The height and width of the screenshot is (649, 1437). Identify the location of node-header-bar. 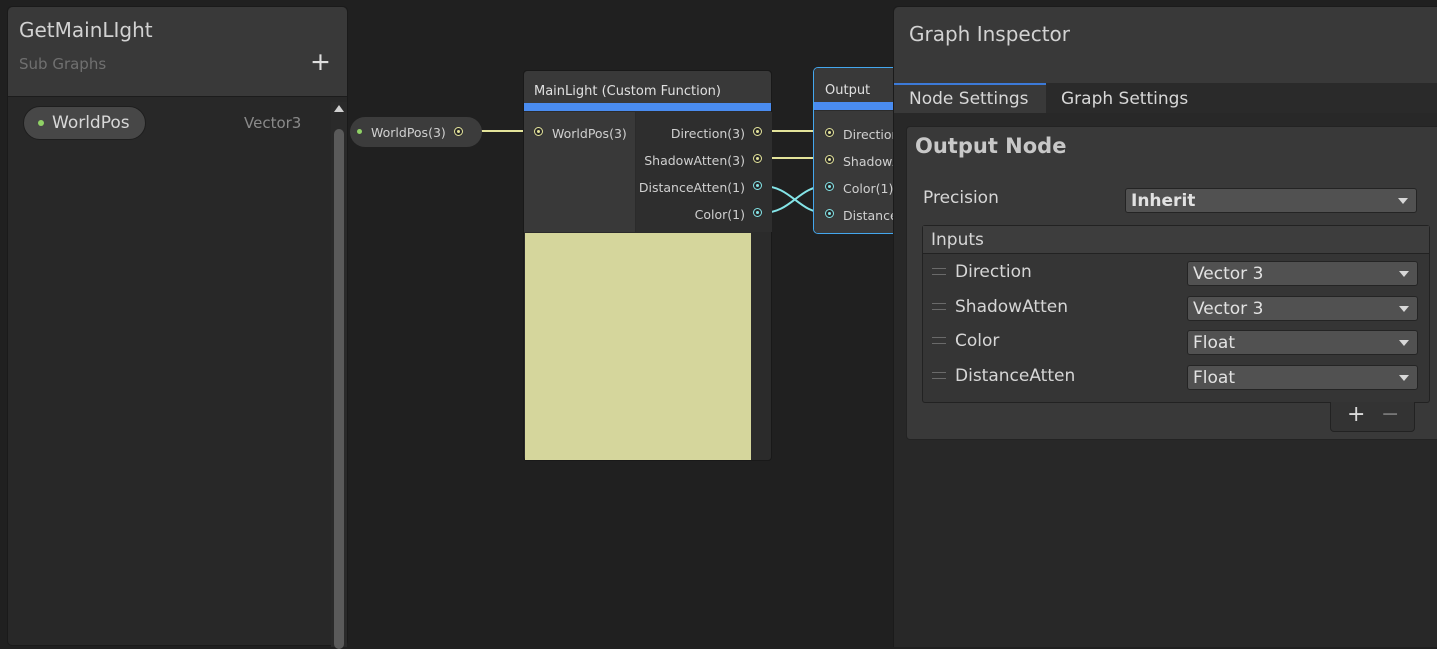
(647, 107).